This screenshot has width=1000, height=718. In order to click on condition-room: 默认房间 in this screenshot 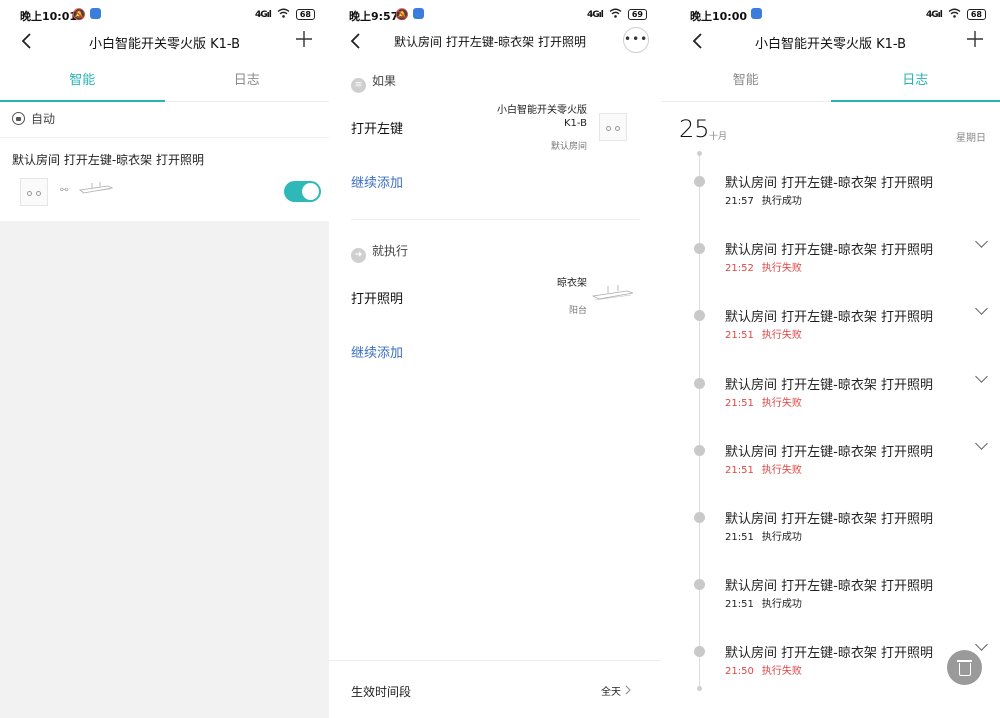, I will do `click(568, 147)`.